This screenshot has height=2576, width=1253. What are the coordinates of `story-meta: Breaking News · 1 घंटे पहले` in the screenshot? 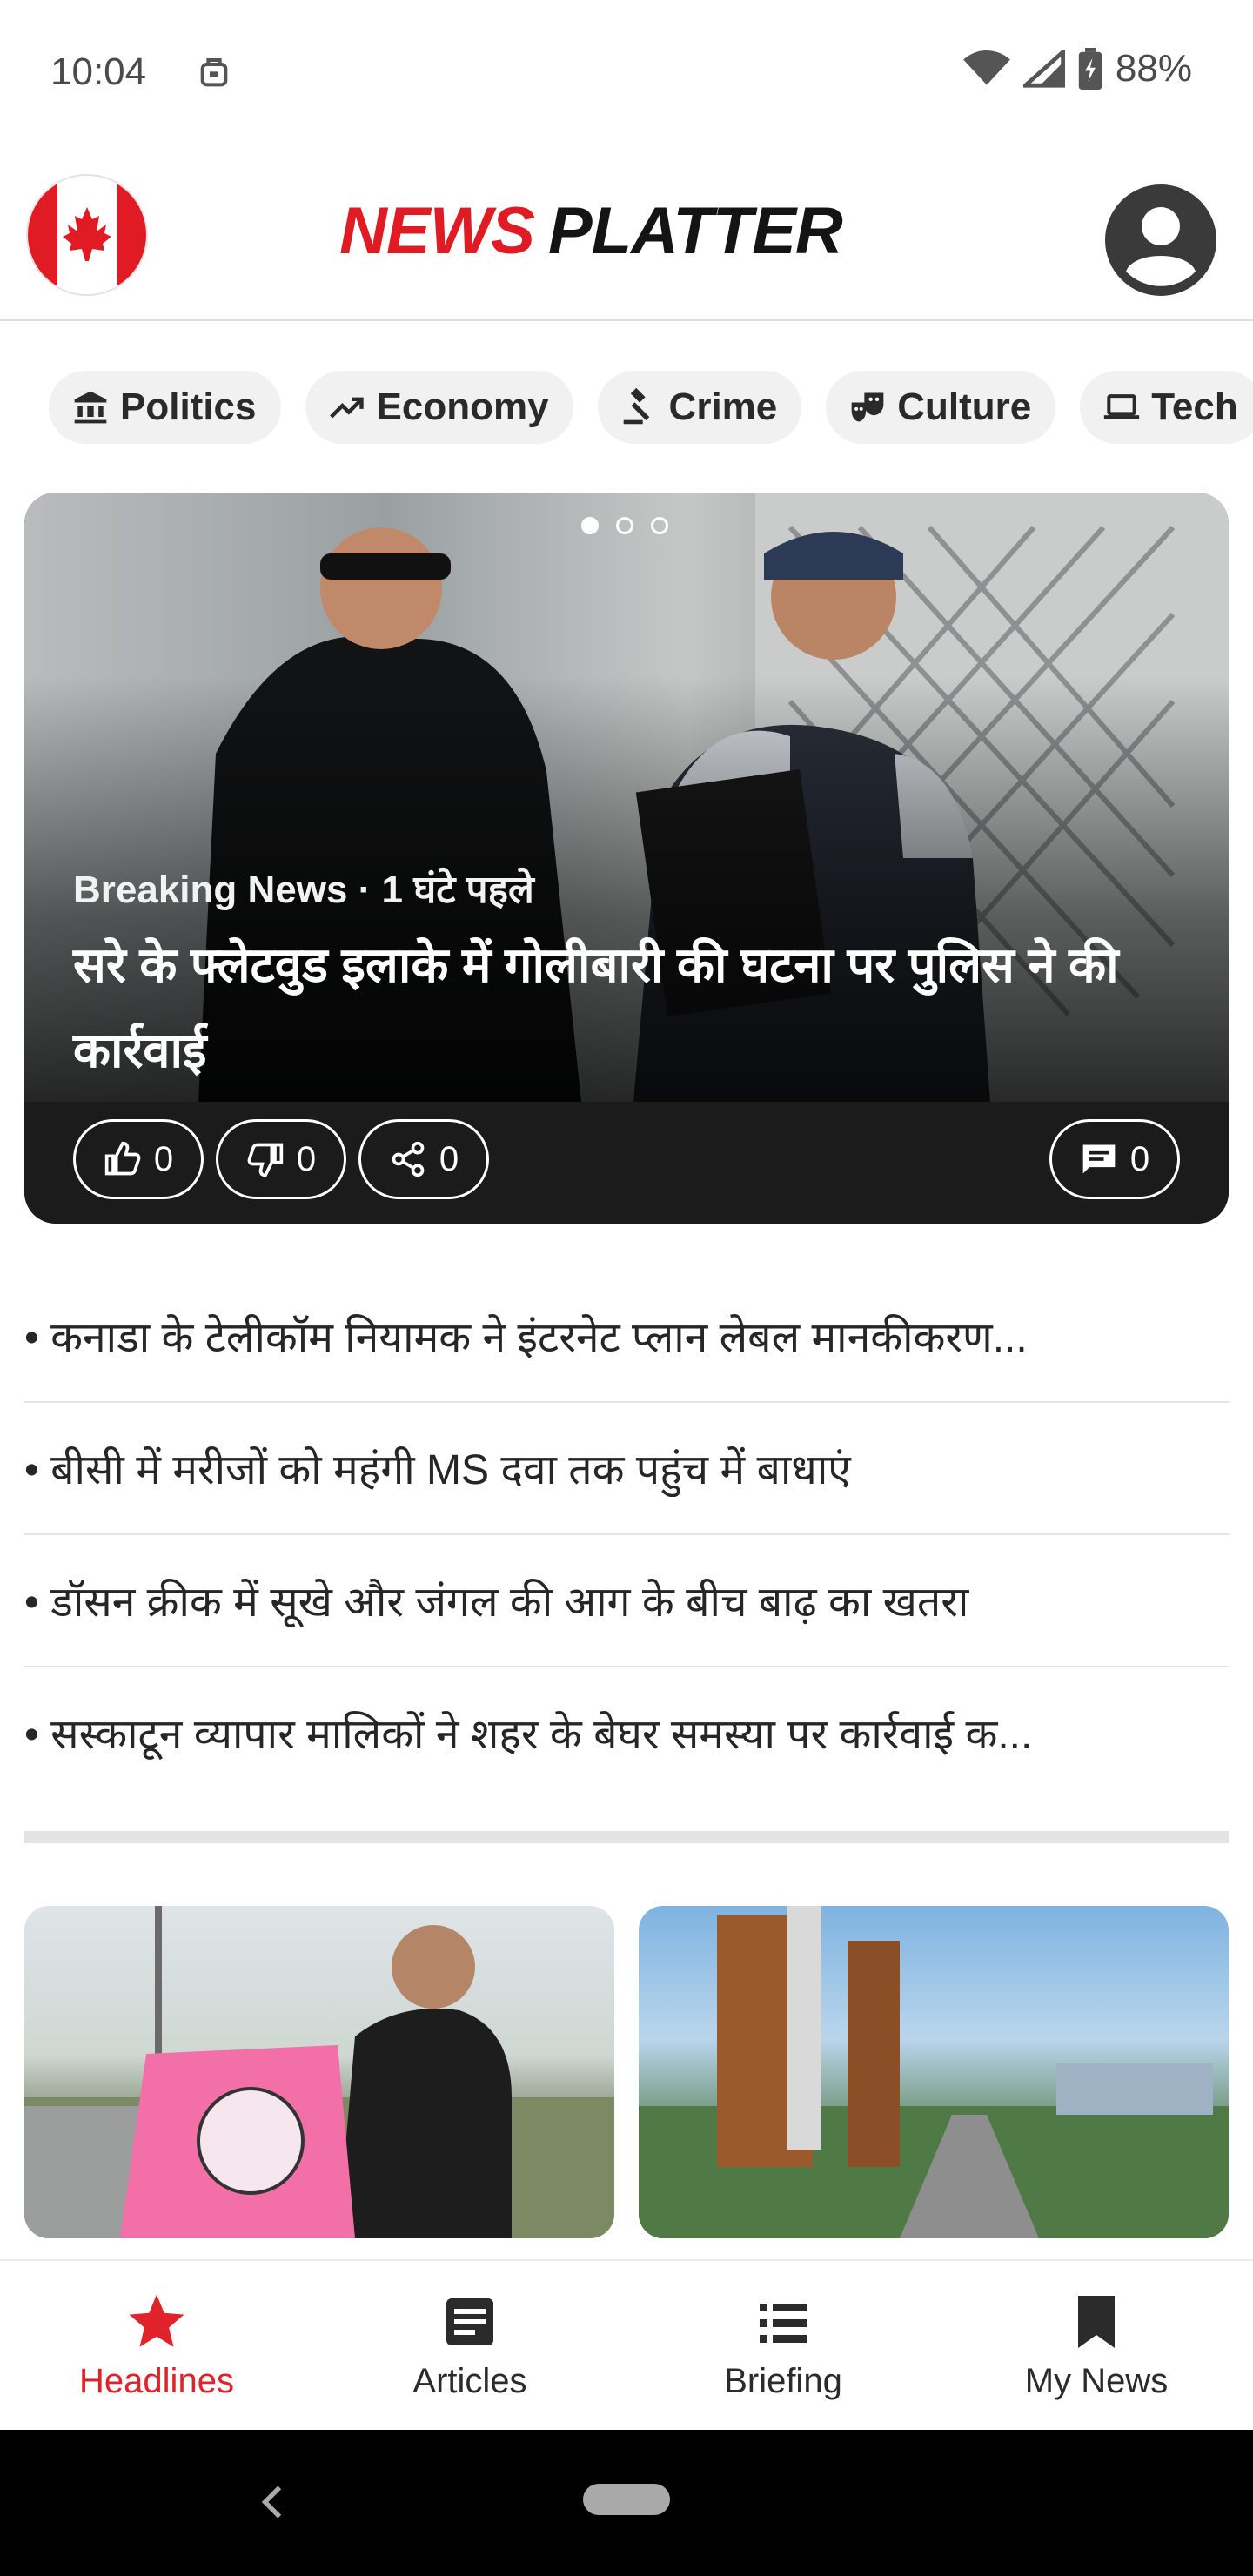 It's located at (303, 890).